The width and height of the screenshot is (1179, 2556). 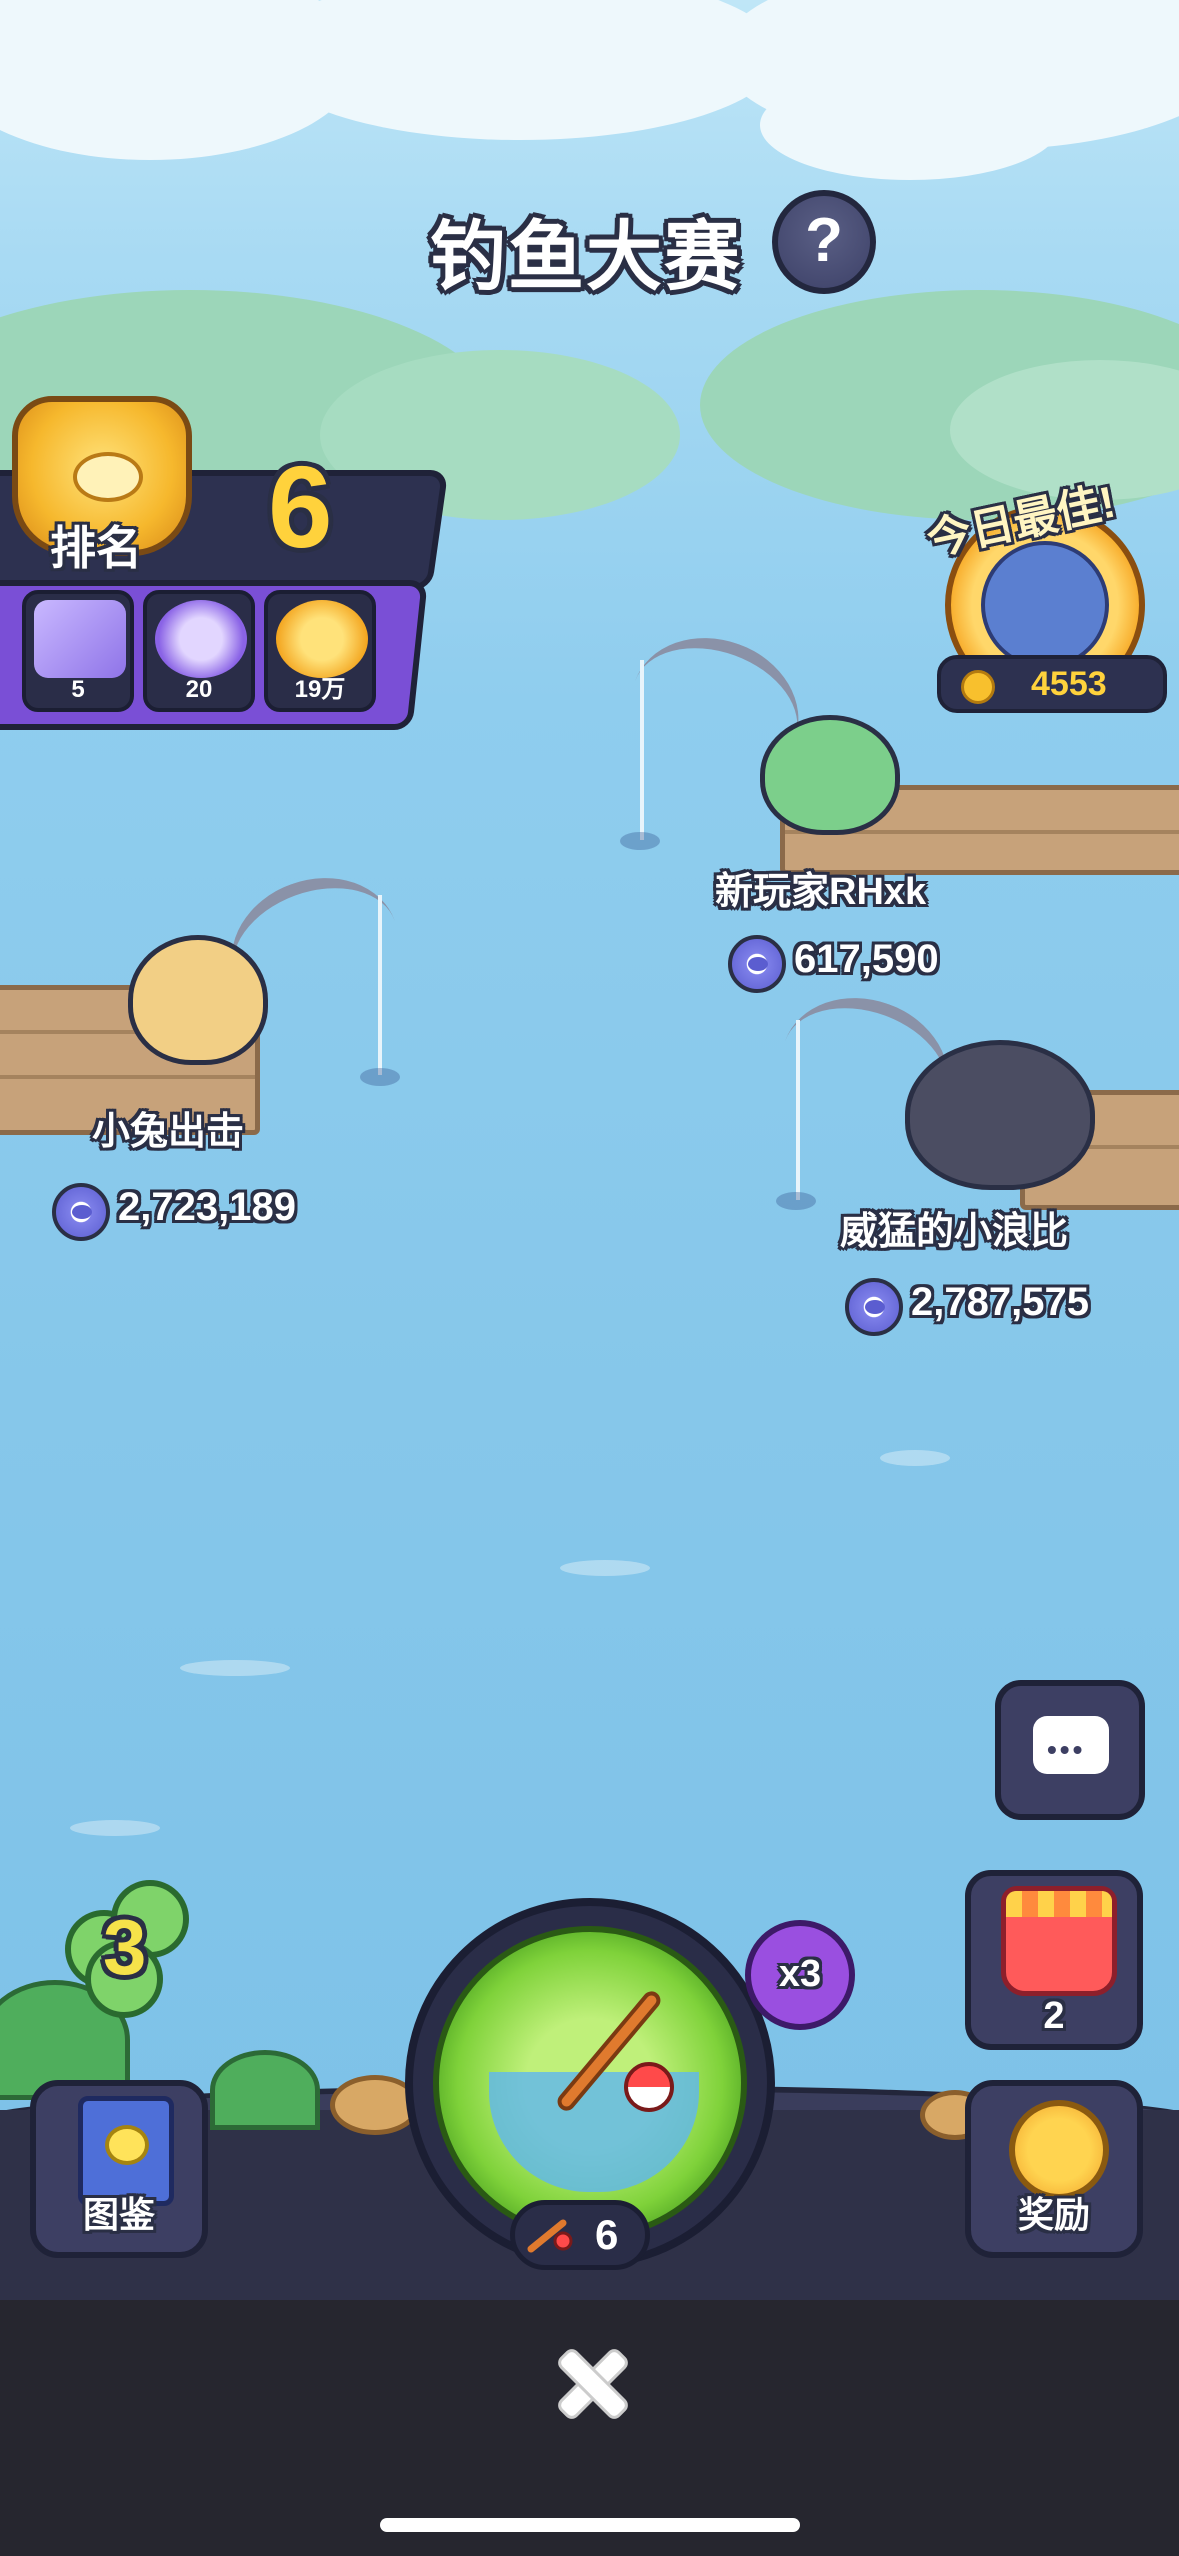 I want to click on prize-mystery-box: 5, so click(x=78, y=651).